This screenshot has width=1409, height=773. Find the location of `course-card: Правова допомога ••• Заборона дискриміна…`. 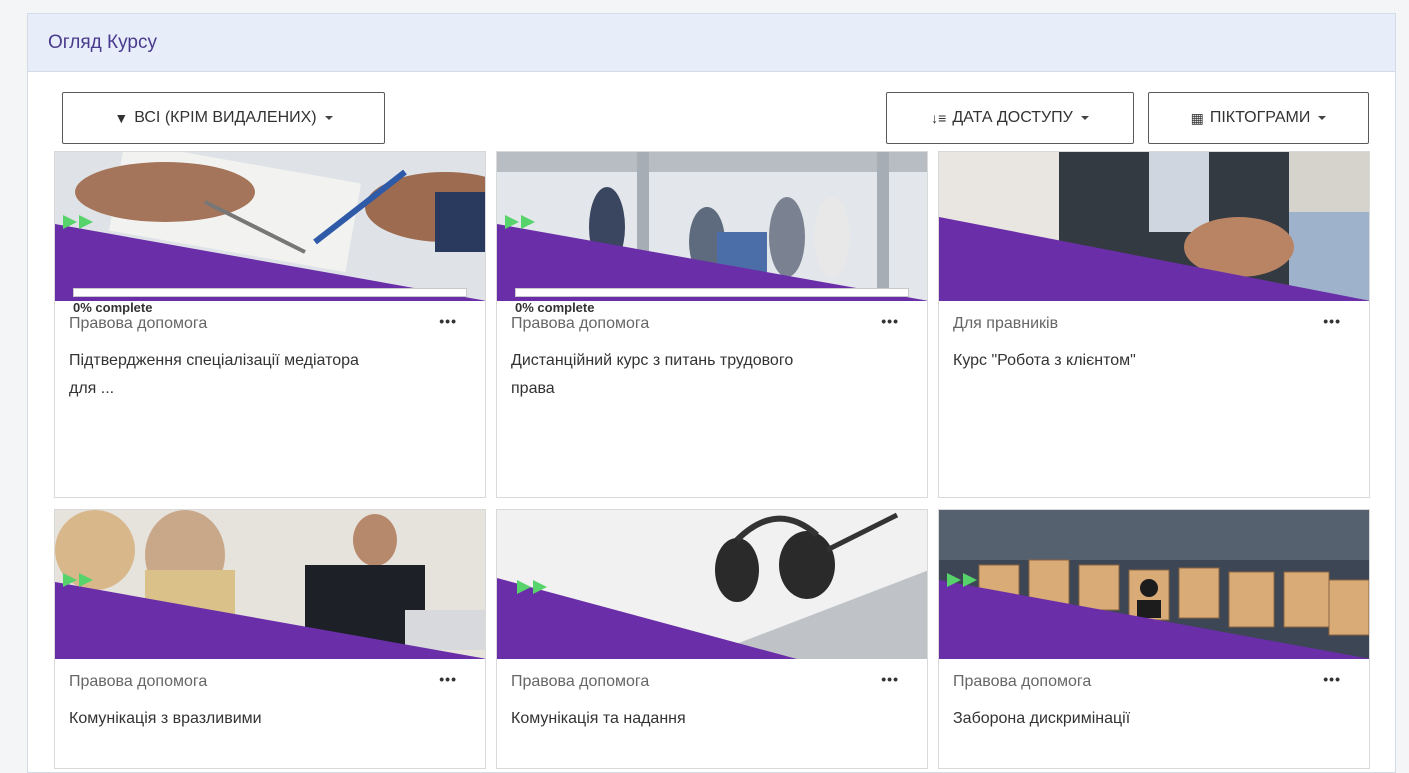

course-card: Правова допомога ••• Заборона дискриміна… is located at coordinates (1154, 639).